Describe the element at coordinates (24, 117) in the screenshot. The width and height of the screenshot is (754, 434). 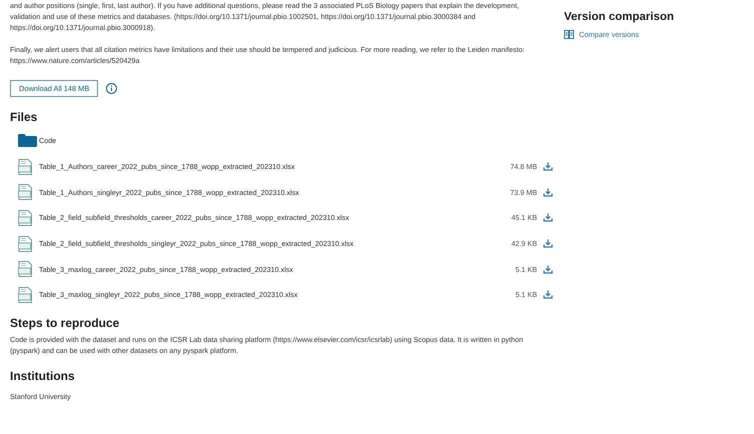
I see `section-heading: Files` at that location.